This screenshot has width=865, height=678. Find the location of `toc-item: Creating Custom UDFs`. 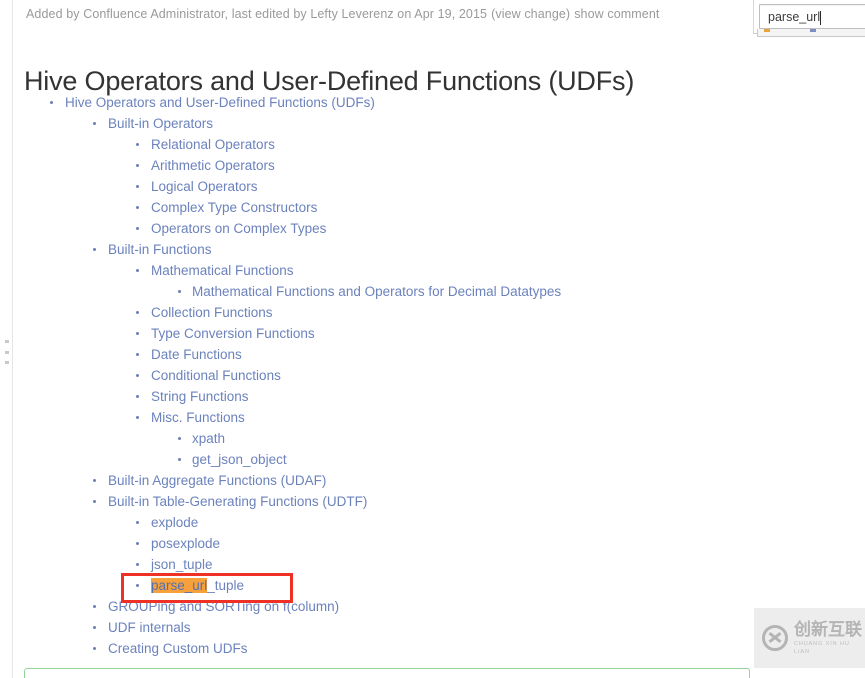

toc-item: Creating Custom UDFs is located at coordinates (380, 648).